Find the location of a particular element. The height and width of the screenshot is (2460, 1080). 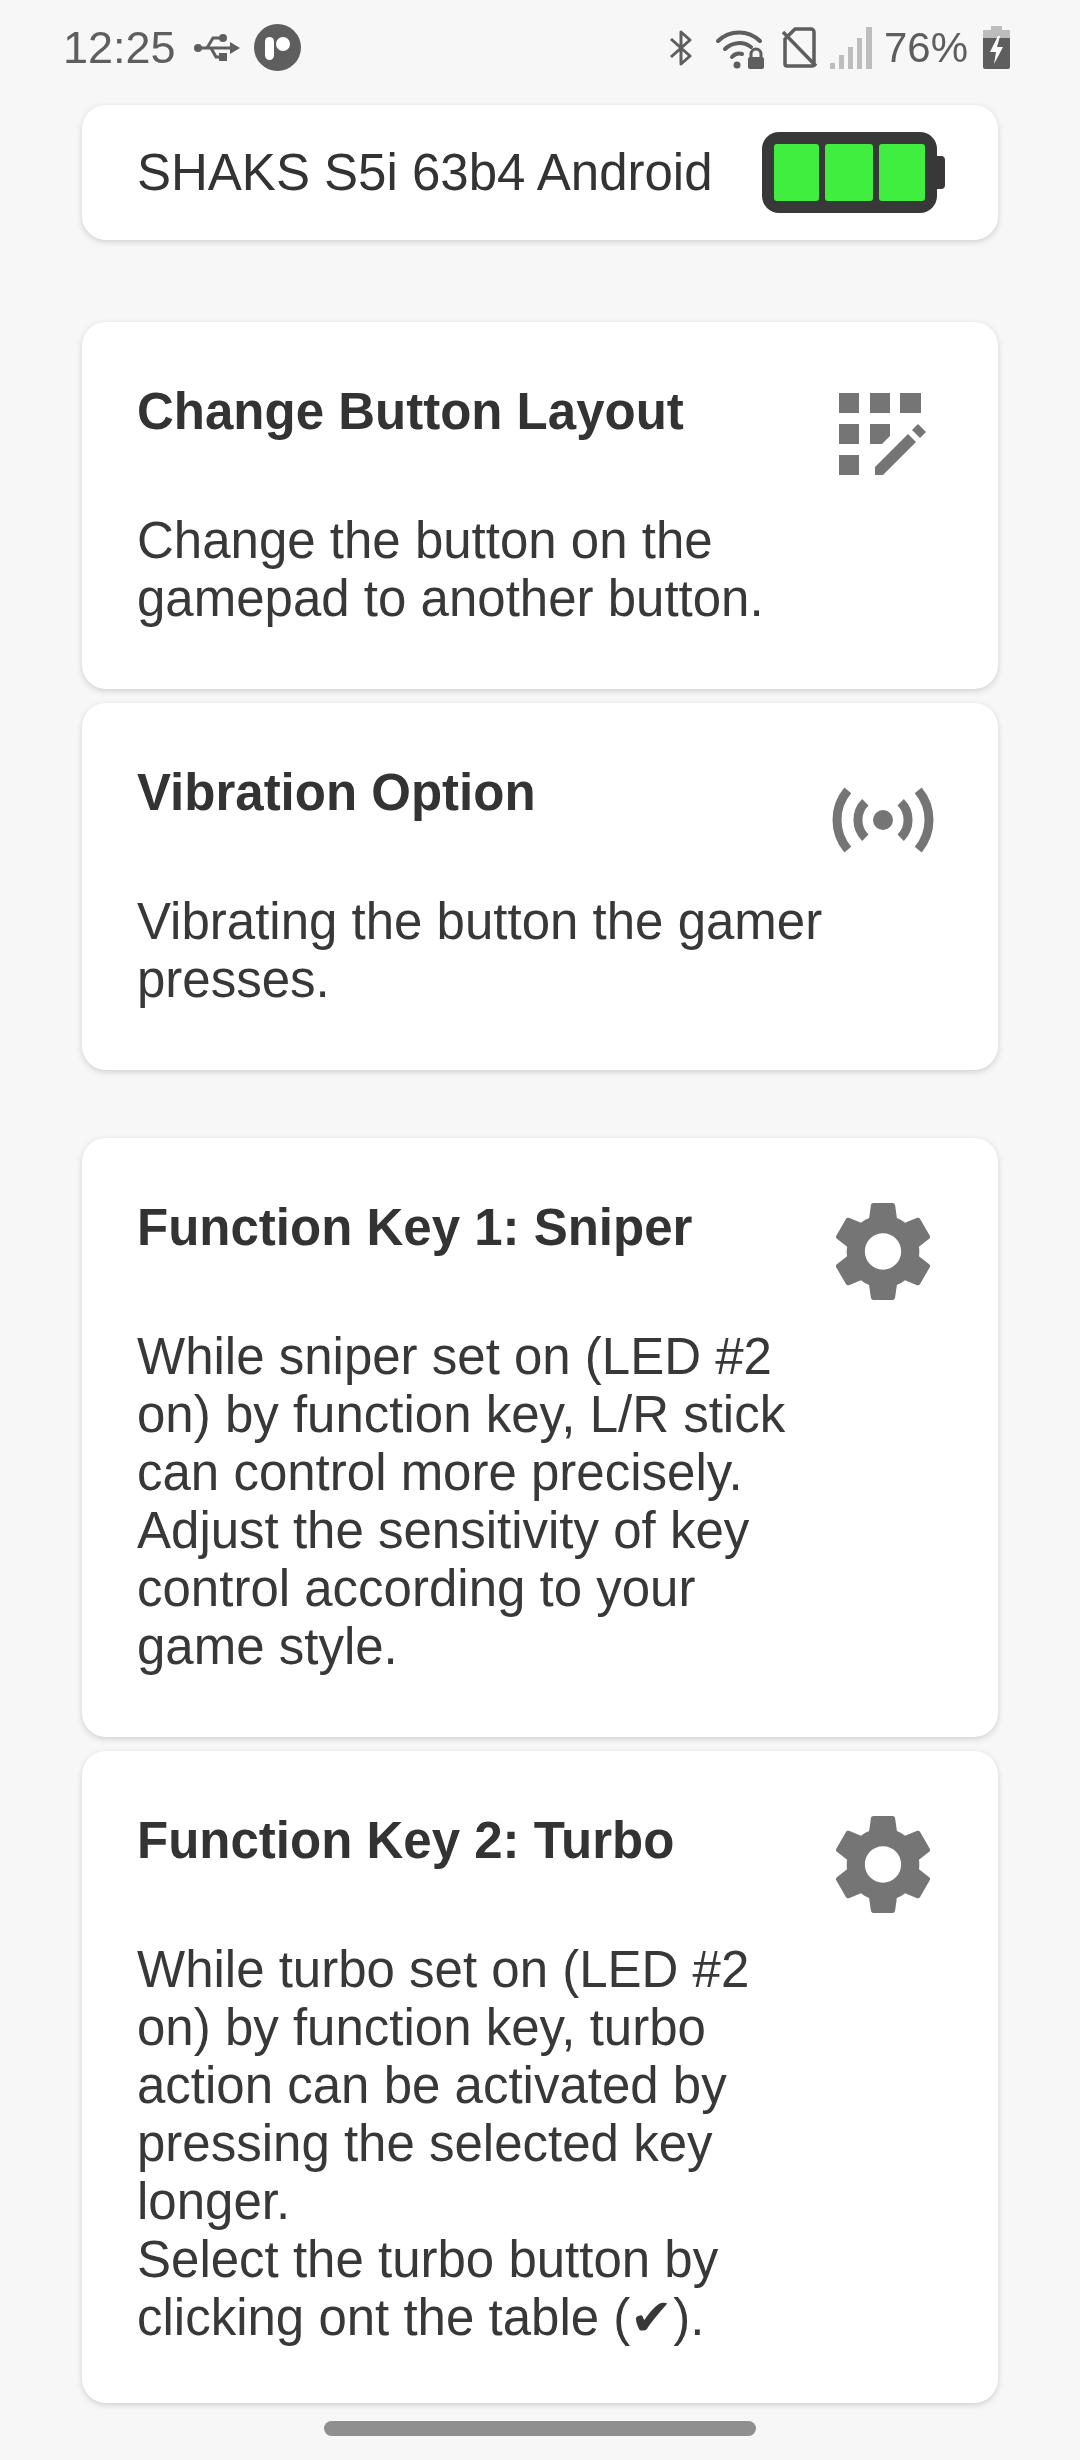

card-title: Function Key 1: Sniper is located at coordinates (415, 1228).